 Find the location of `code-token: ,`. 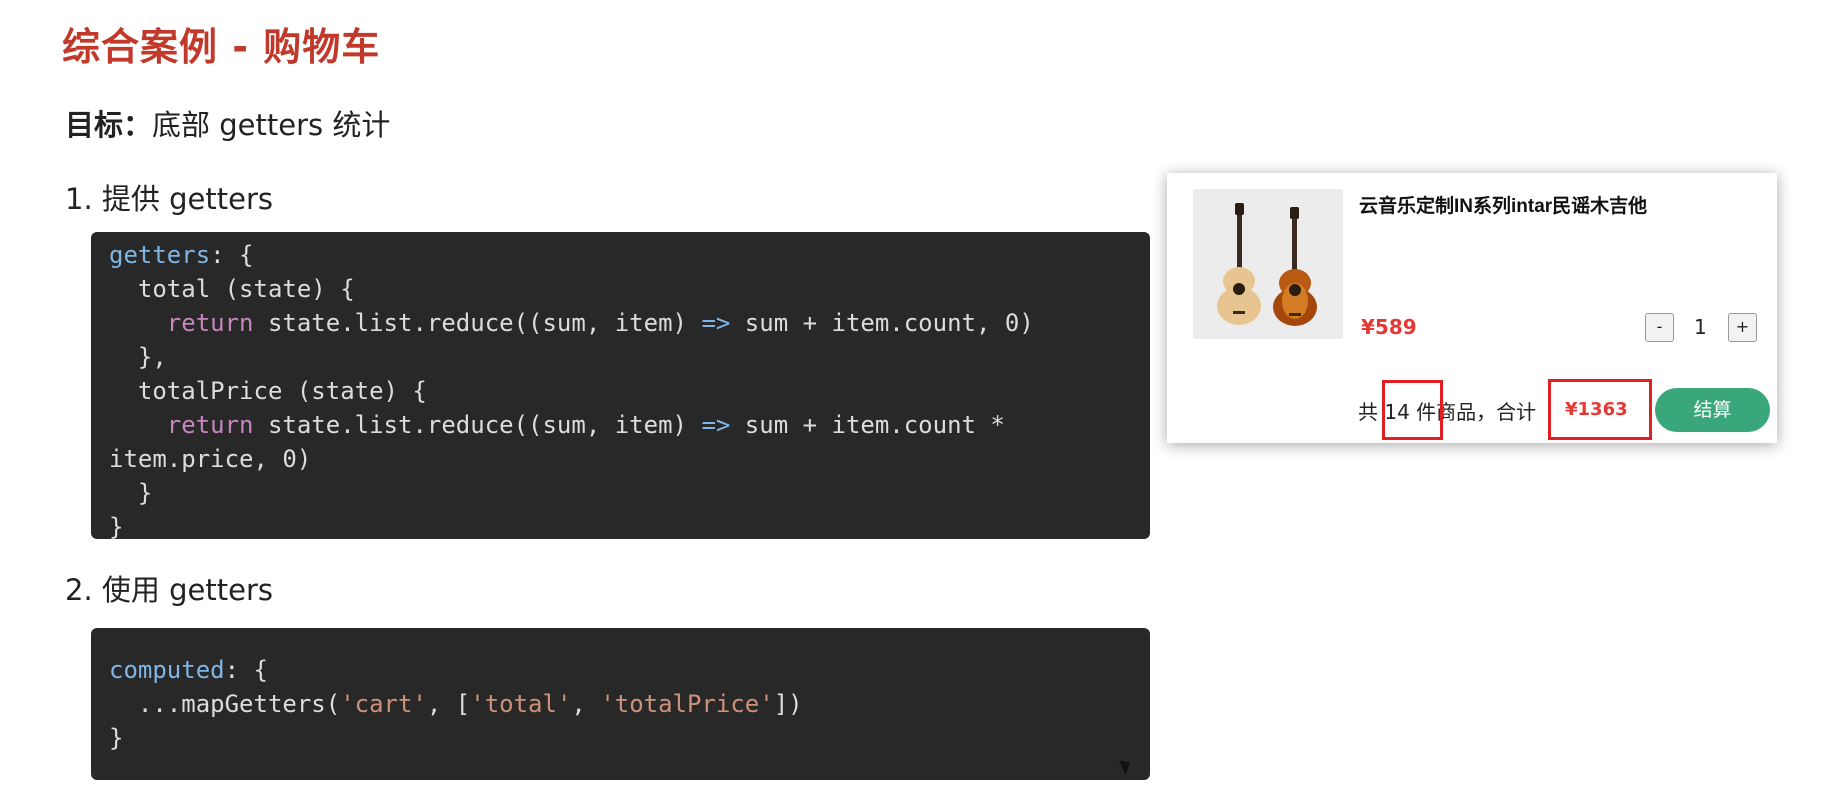

code-token: , is located at coordinates (586, 704).